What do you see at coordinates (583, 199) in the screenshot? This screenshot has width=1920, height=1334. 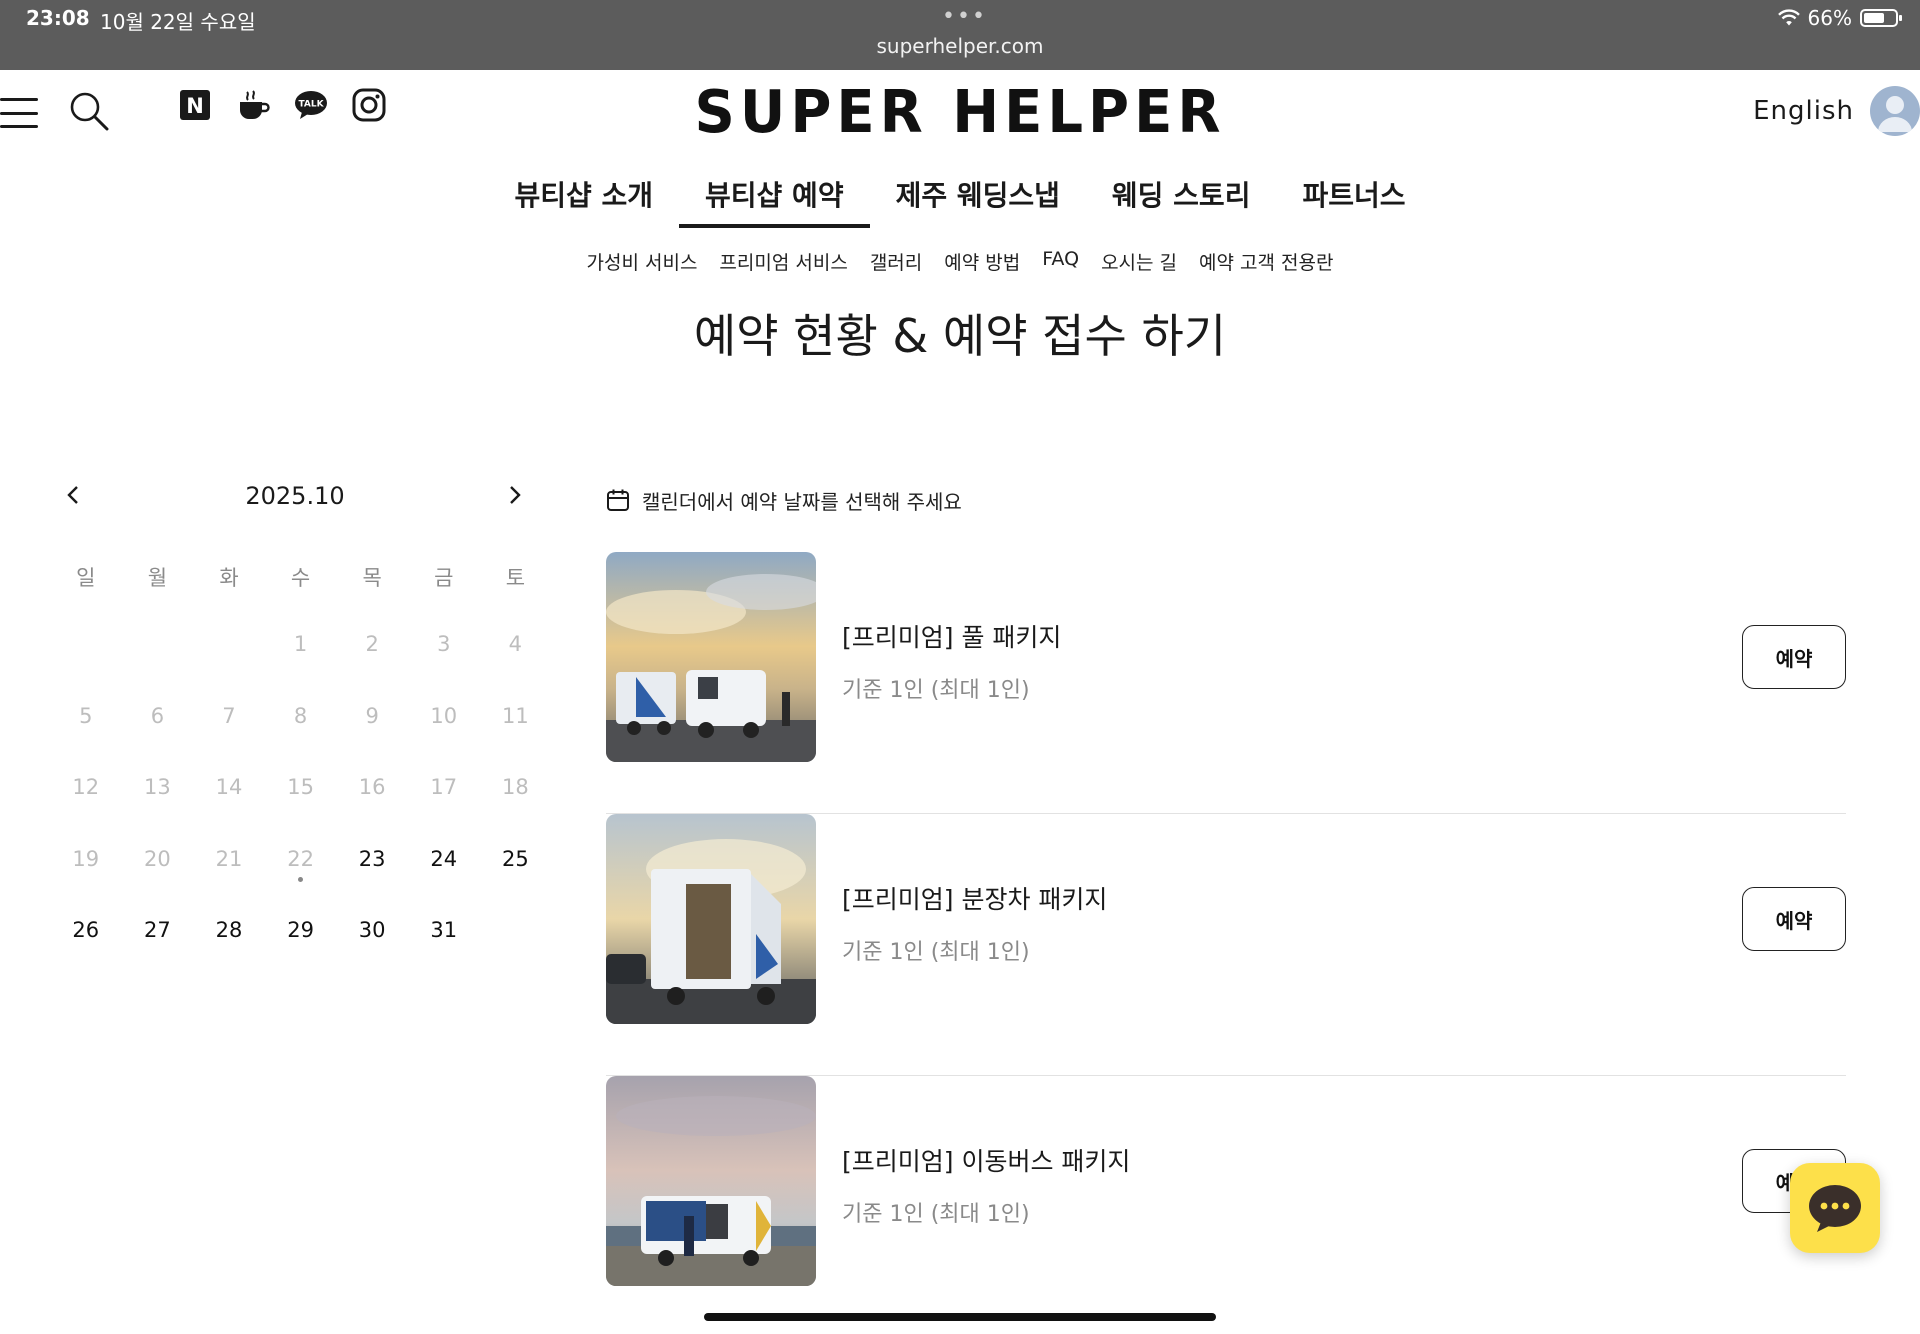 I see `tab-beauty-intro: 뷰티샵 소개` at bounding box center [583, 199].